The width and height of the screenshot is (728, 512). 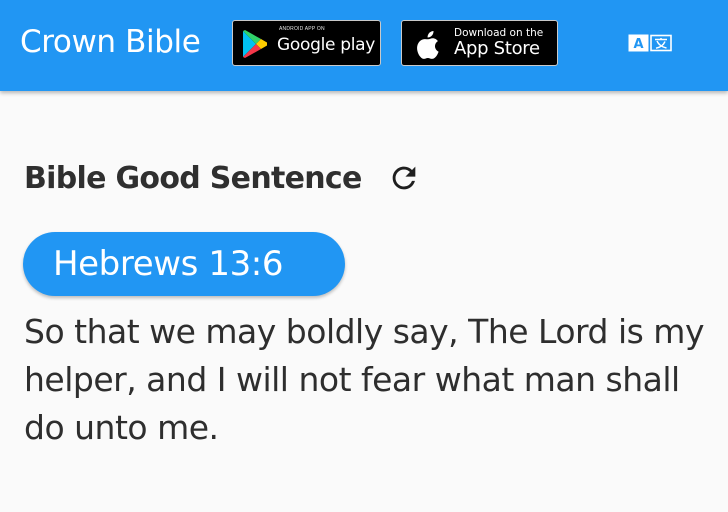 What do you see at coordinates (650, 43) in the screenshot?
I see `translate-icon: A` at bounding box center [650, 43].